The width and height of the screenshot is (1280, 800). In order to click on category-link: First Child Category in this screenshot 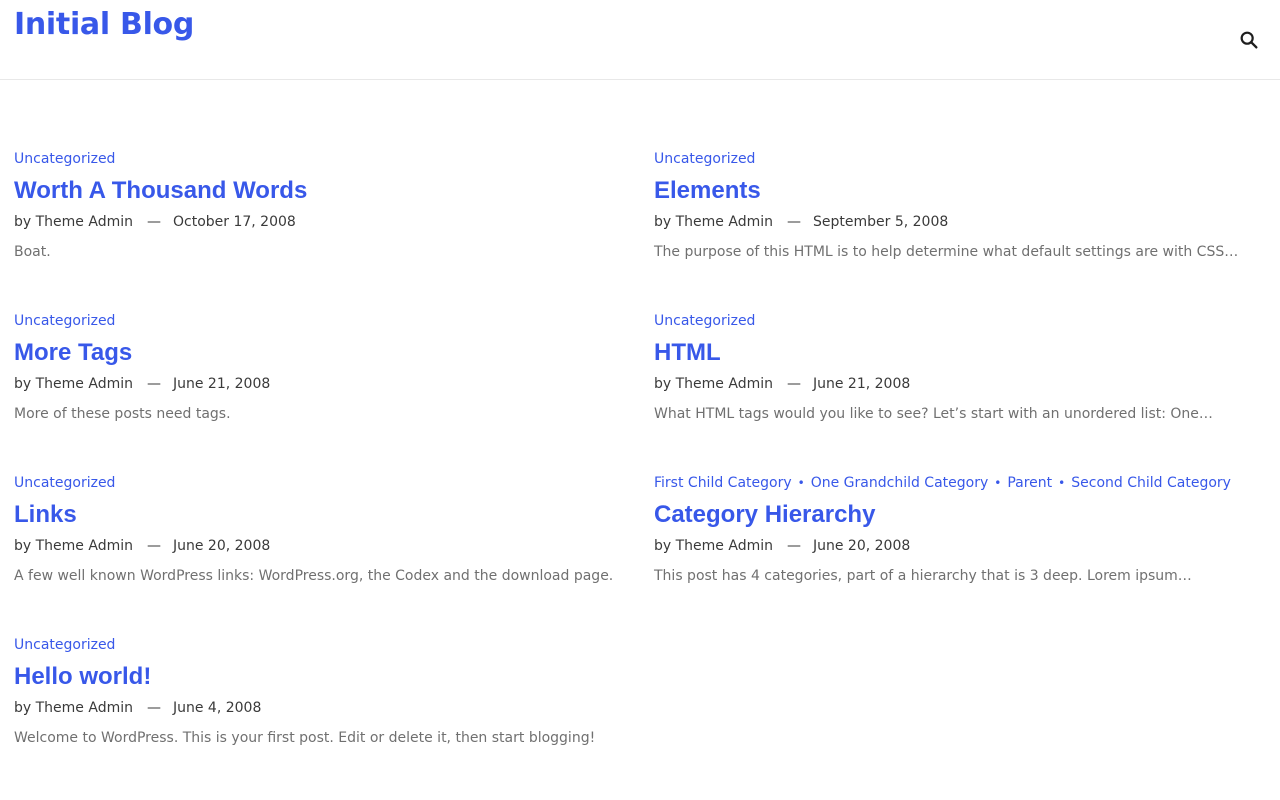, I will do `click(723, 483)`.